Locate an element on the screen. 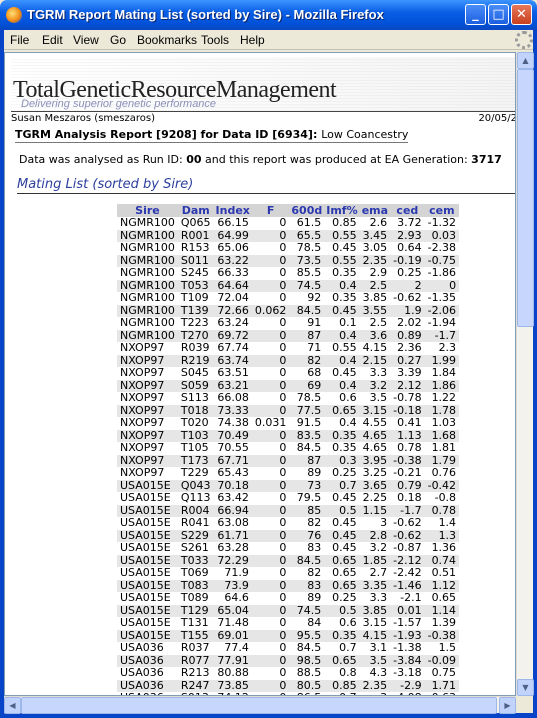 The width and height of the screenshot is (537, 718). table-row: NXOP97 R039 67.74 0 71 0.55 4.15 2.36 2.3 is located at coordinates (288, 348).